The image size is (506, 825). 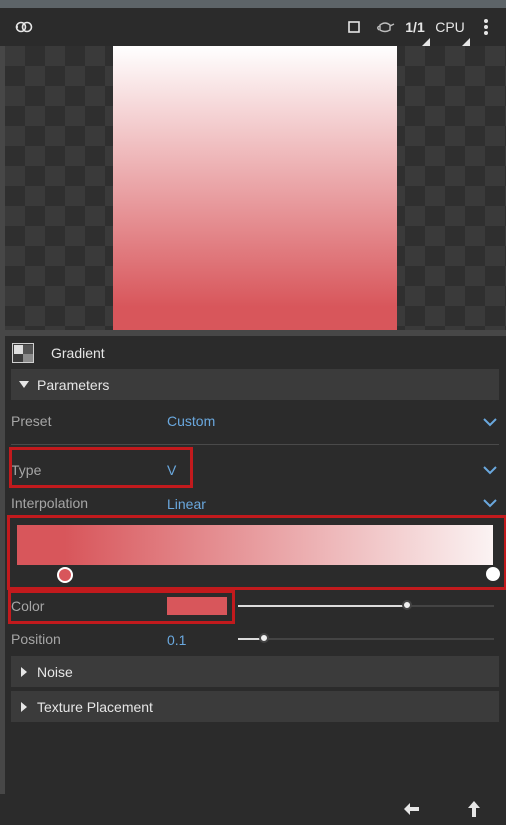 What do you see at coordinates (256, 552) in the screenshot?
I see `highlight-box-ramp` at bounding box center [256, 552].